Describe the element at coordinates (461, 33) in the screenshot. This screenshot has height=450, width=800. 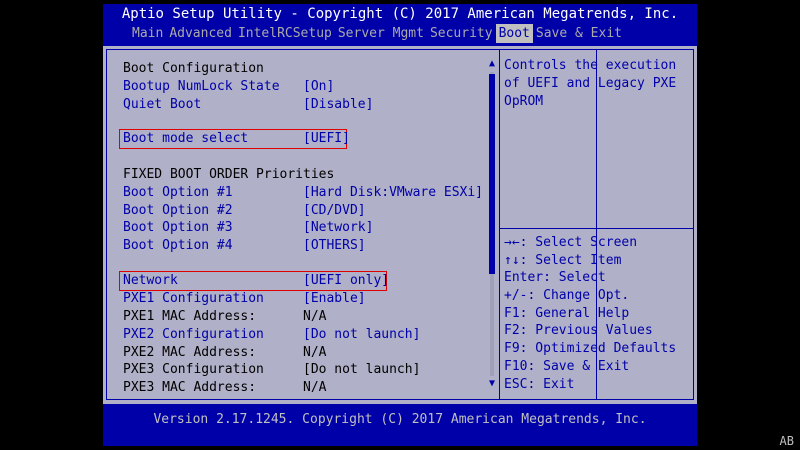
I see `tab-security: Security` at that location.